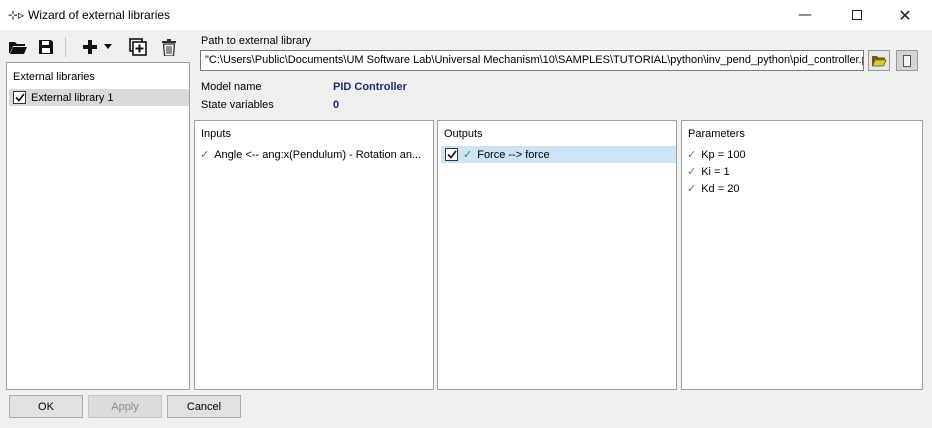  Describe the element at coordinates (72, 97) in the screenshot. I see `library-item-label: External library 1` at that location.